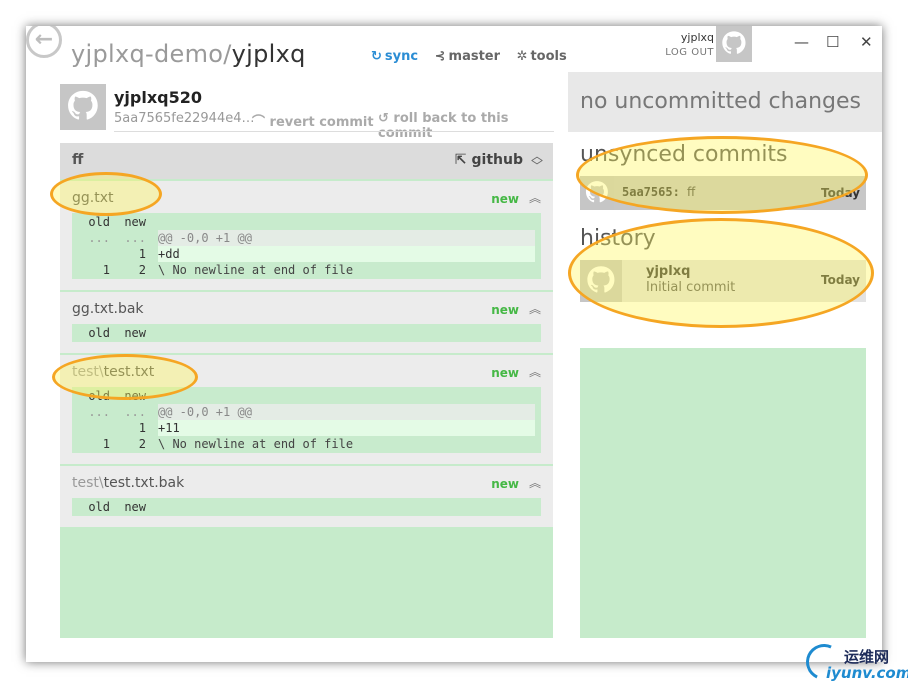 The width and height of the screenshot is (908, 689). What do you see at coordinates (537, 161) in the screenshot?
I see `collapse-all-icon: ︿ ﹀` at bounding box center [537, 161].